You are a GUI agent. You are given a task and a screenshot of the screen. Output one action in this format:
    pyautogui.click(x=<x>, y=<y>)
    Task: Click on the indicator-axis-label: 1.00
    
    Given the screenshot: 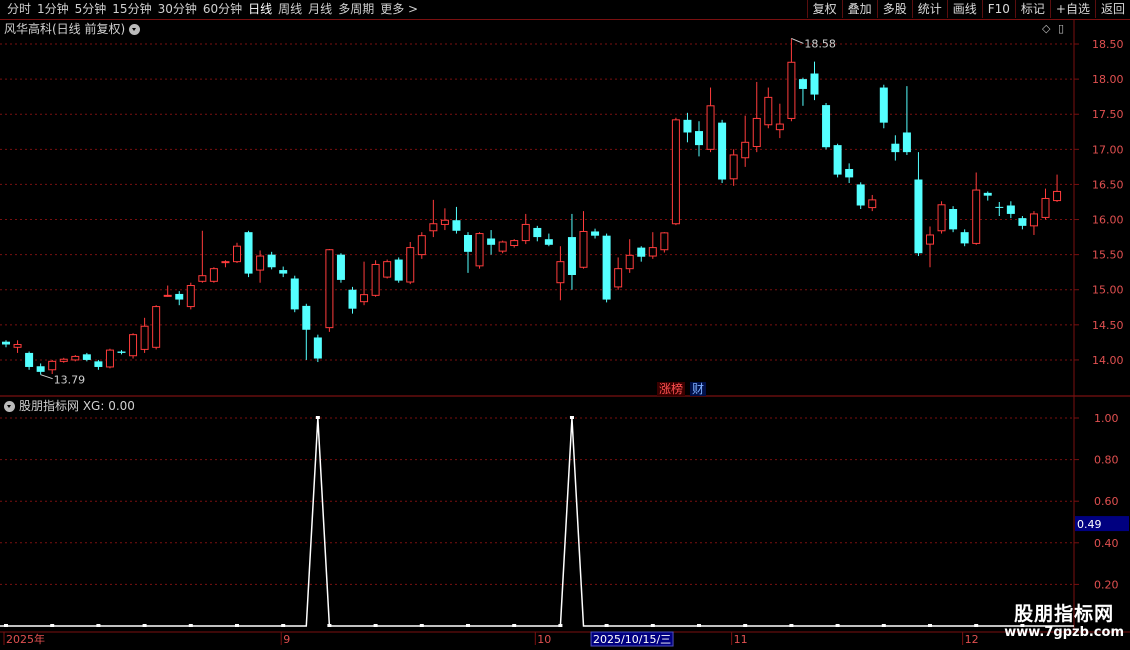 What is the action you would take?
    pyautogui.click(x=1106, y=418)
    